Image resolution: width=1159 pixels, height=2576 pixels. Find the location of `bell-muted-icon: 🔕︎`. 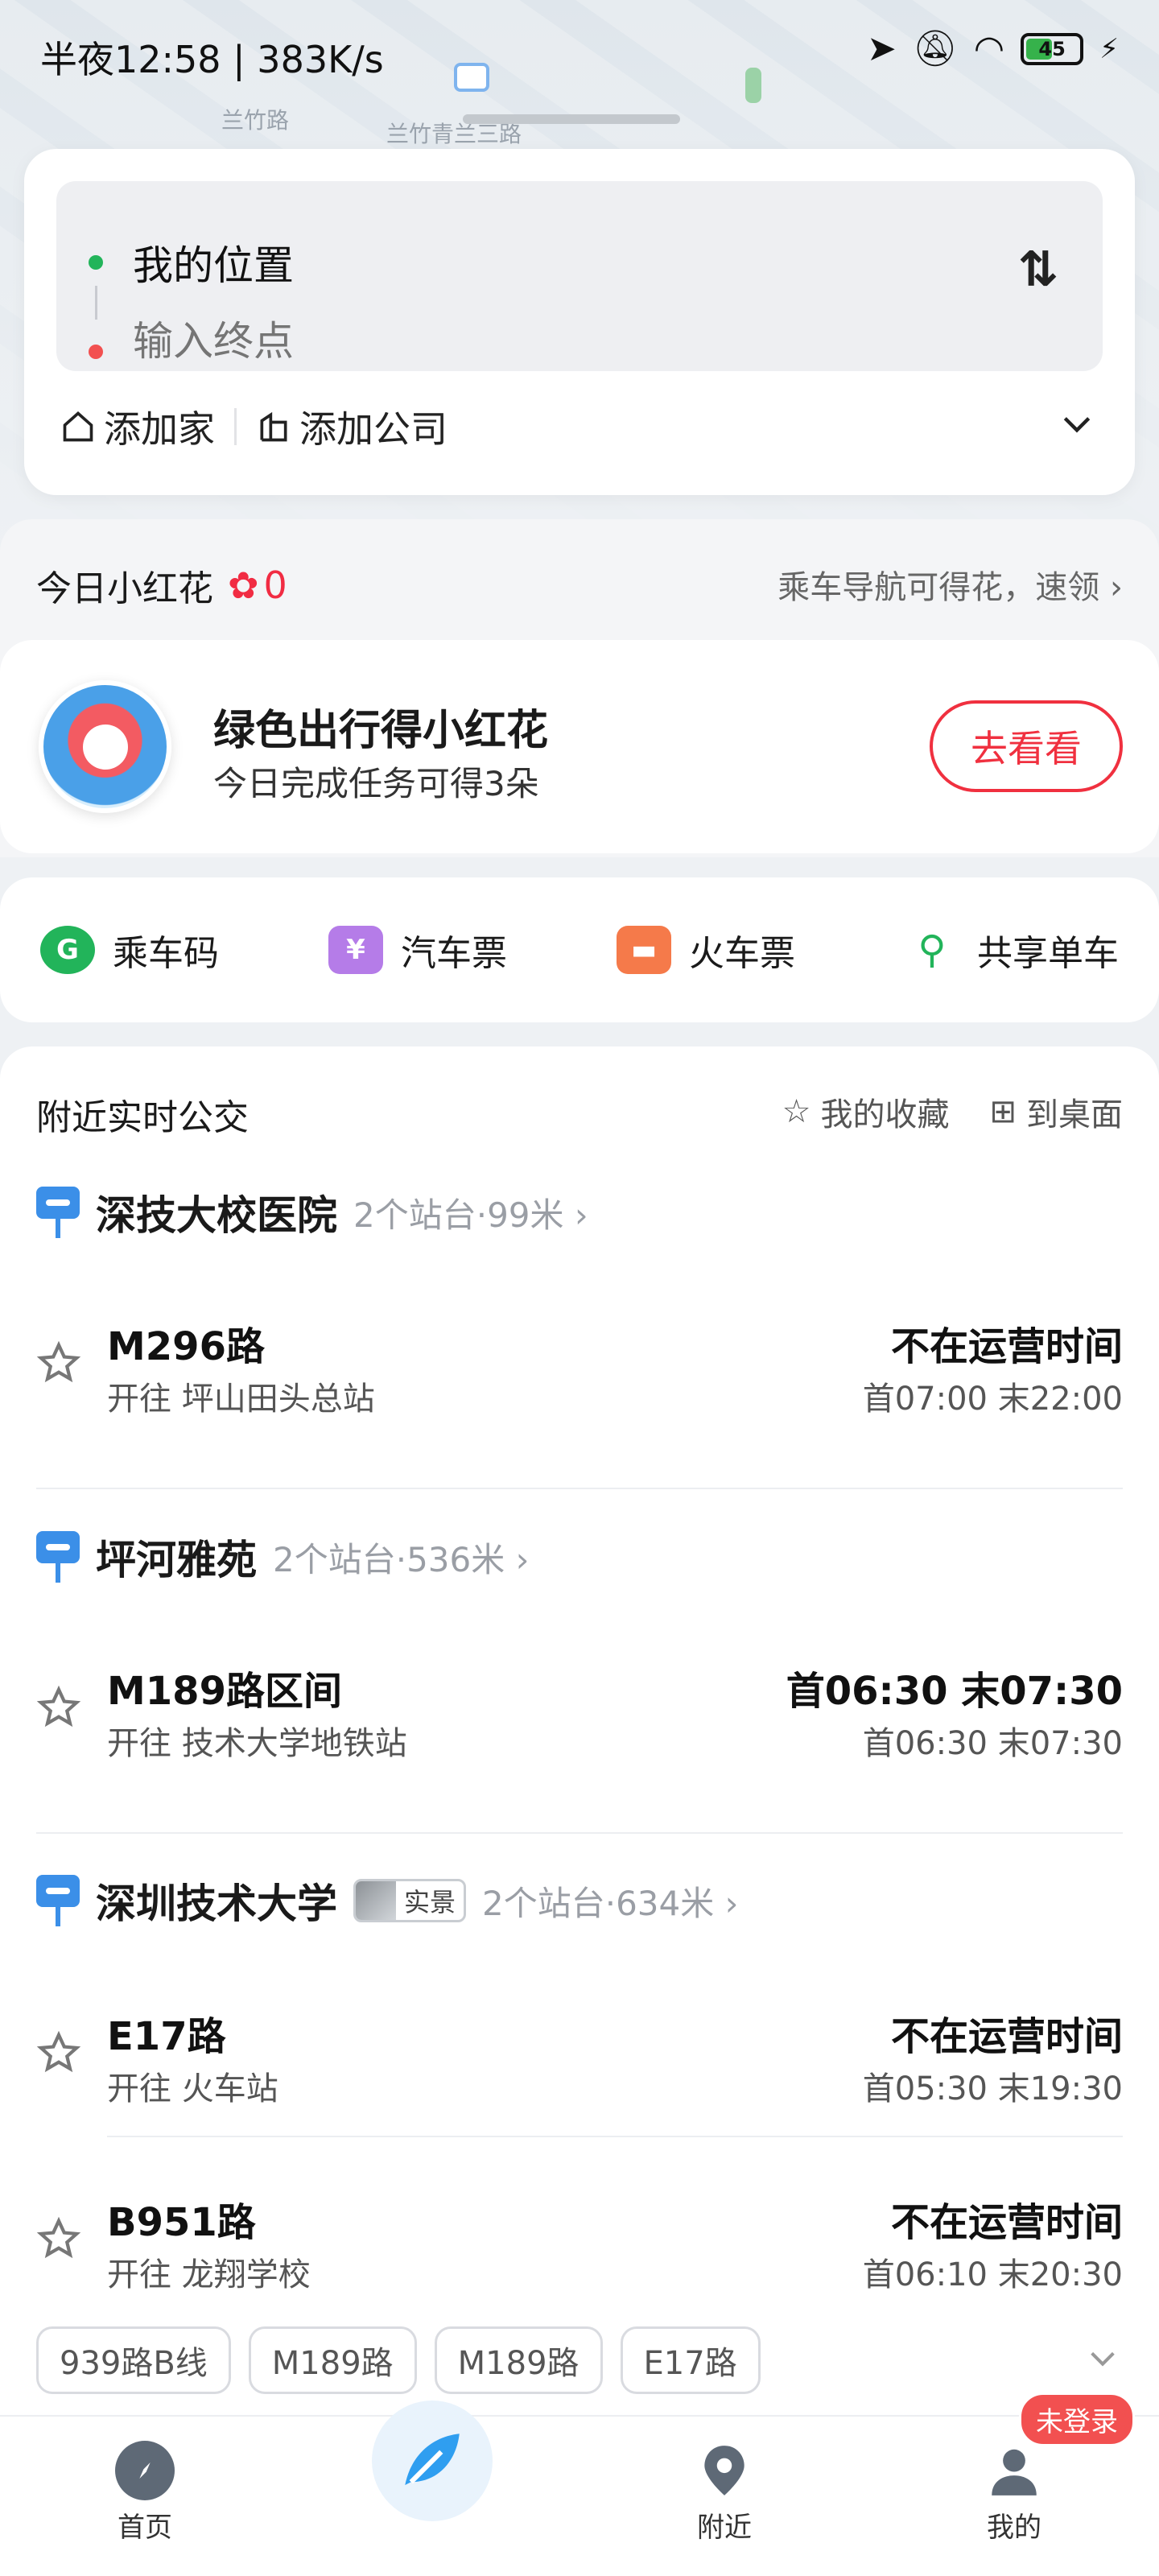

bell-muted-icon: 🔕︎ is located at coordinates (935, 48).